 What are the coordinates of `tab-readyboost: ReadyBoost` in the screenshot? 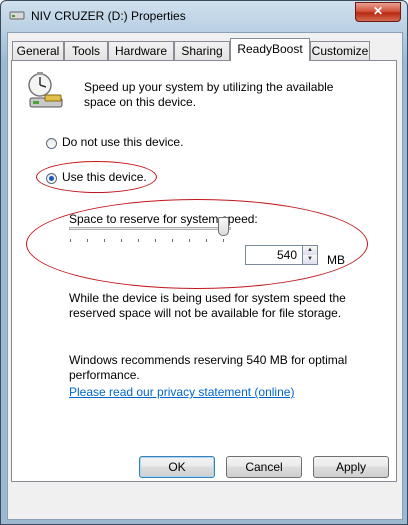 It's located at (270, 49).